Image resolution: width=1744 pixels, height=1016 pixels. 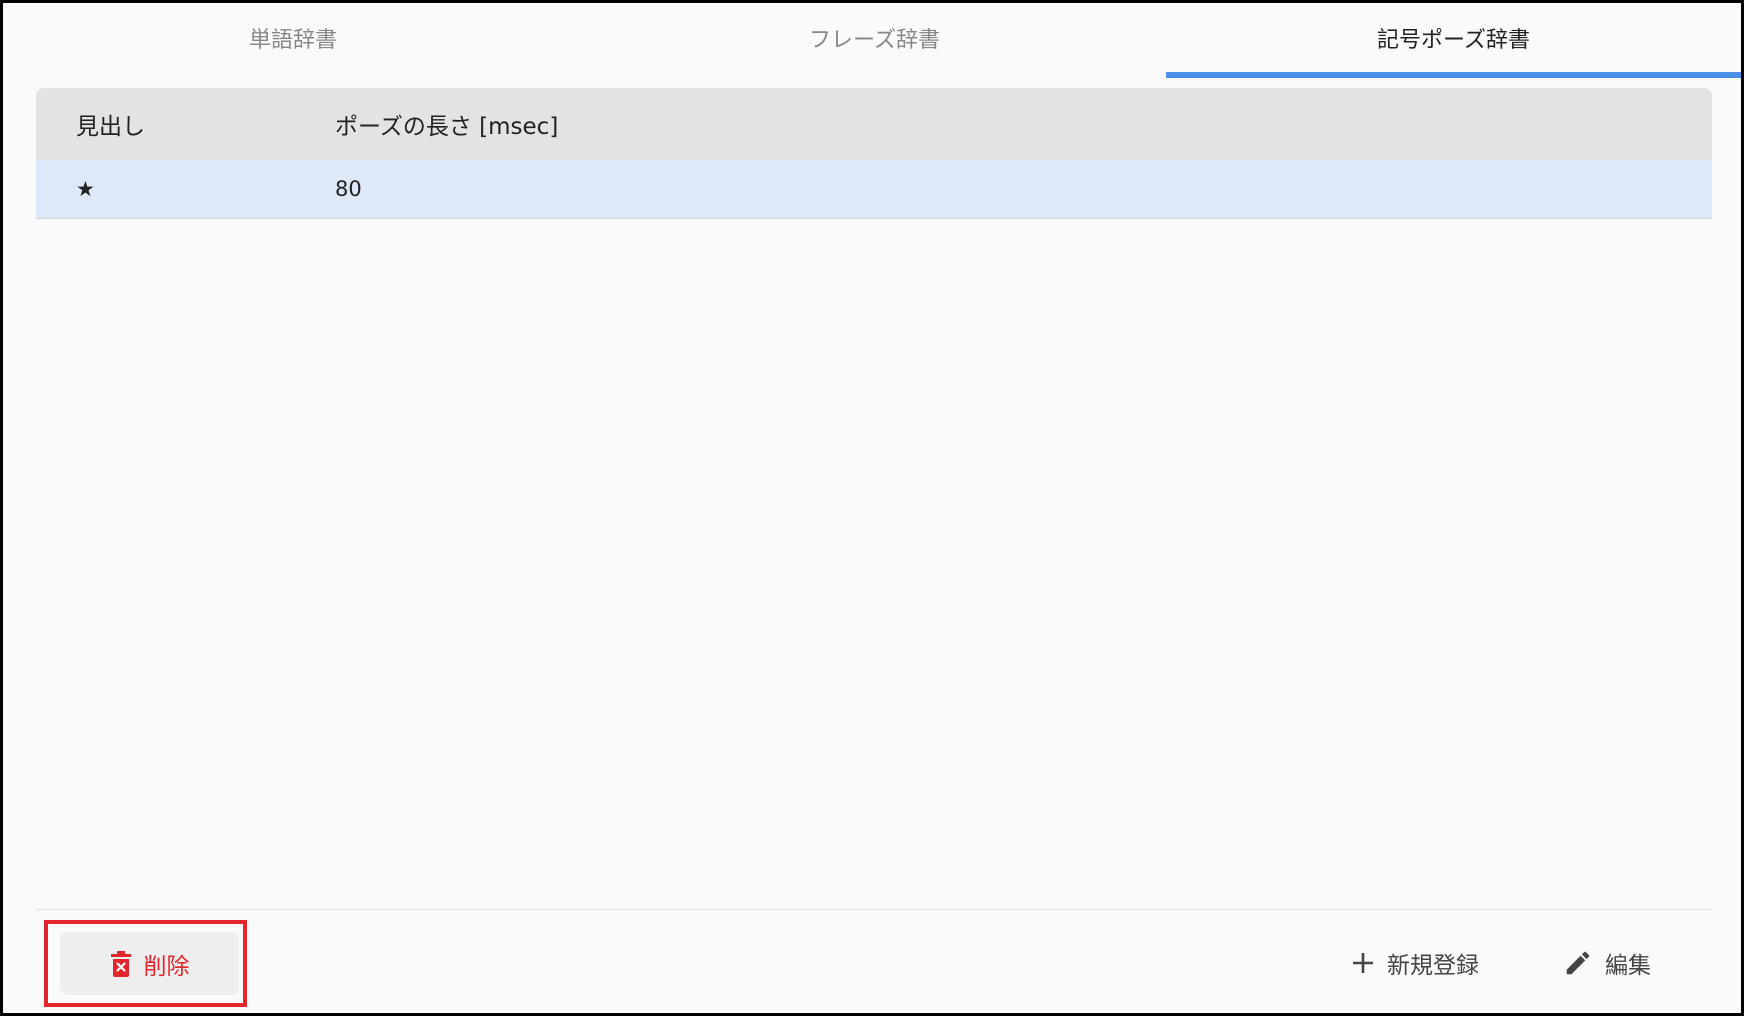 I want to click on active-tab-indicator, so click(x=1453, y=75).